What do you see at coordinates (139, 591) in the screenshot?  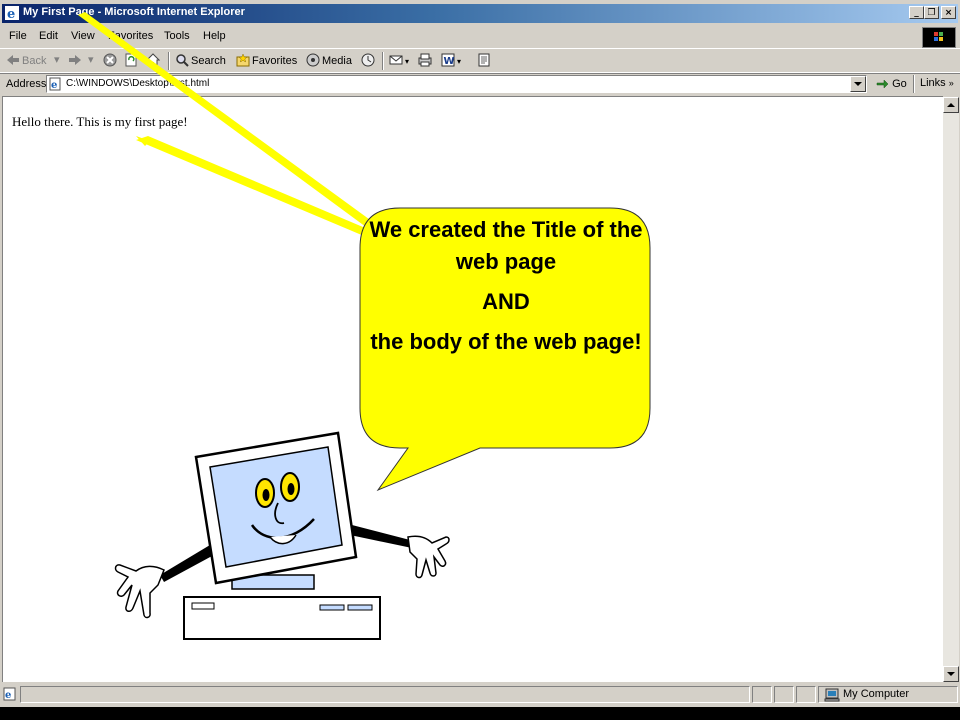 I see `left-hand` at bounding box center [139, 591].